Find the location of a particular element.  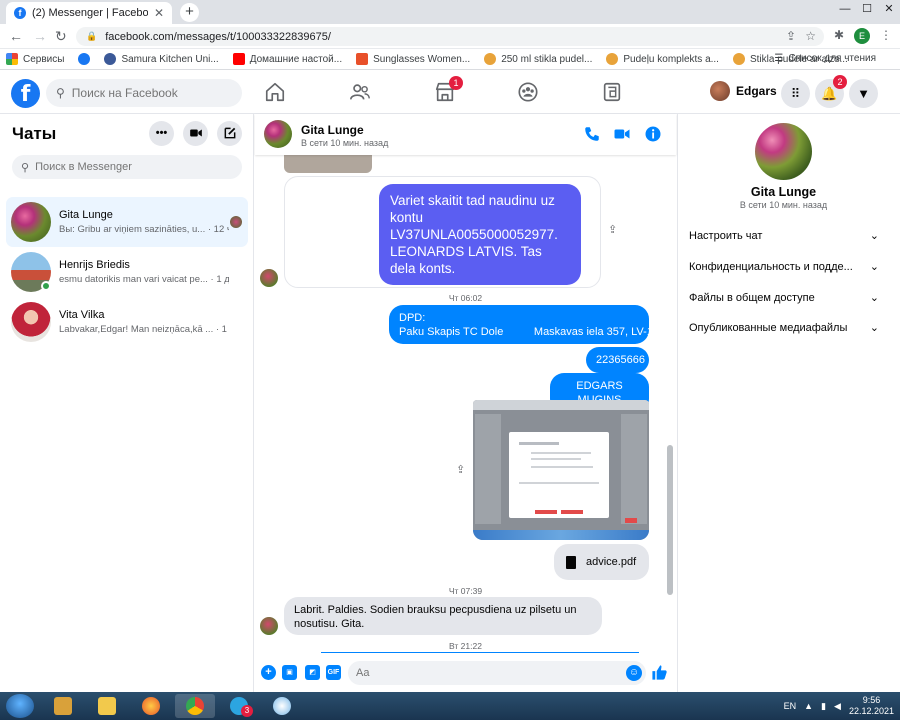

account-menu-button: ▼ is located at coordinates (863, 93).